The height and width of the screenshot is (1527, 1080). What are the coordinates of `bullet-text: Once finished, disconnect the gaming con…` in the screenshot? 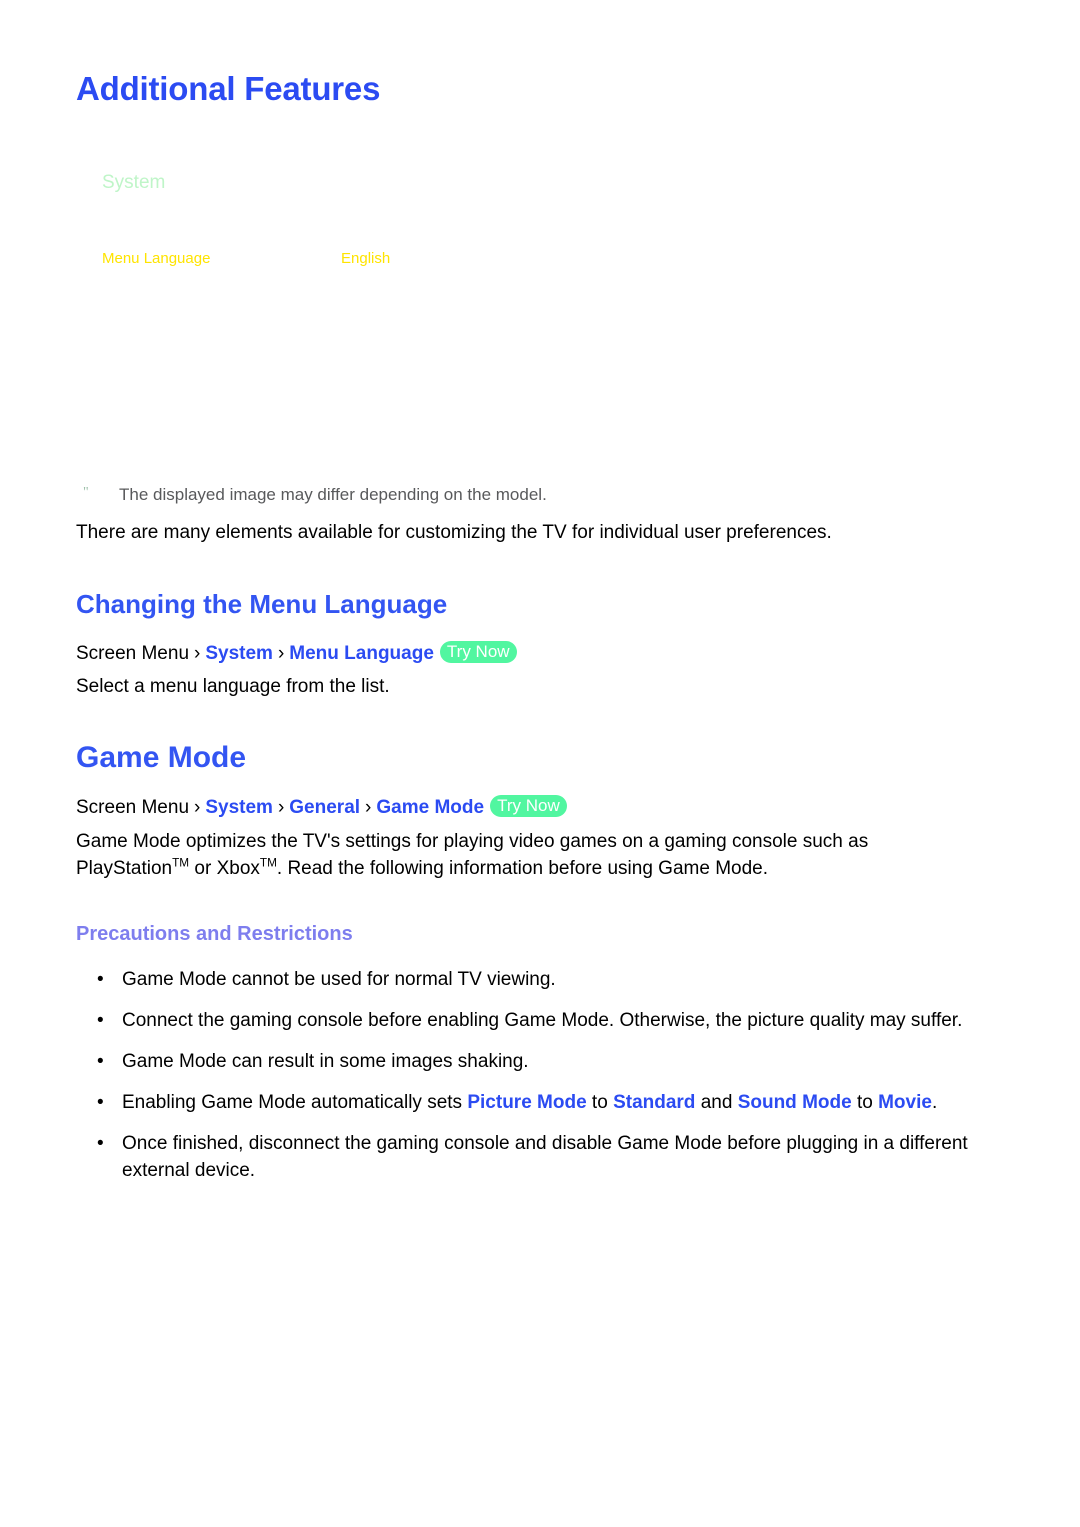 It's located at (545, 1157).